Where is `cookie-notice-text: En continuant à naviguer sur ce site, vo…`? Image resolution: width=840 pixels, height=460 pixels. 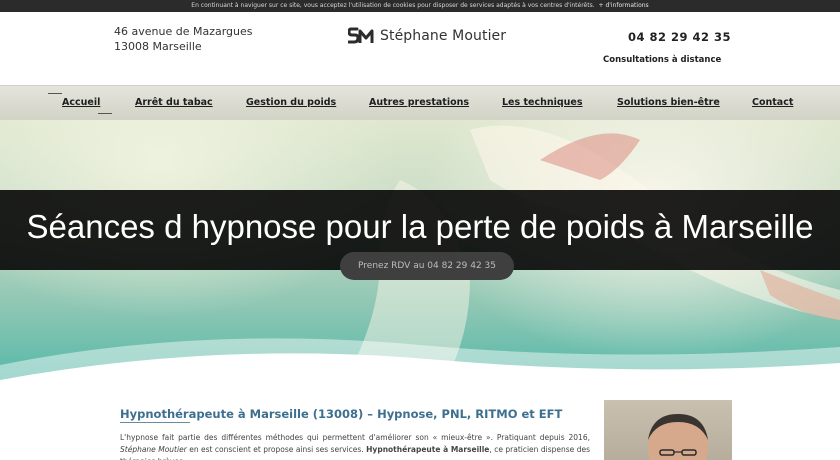 cookie-notice-text: En continuant à naviguer sur ce site, vo… is located at coordinates (393, 5).